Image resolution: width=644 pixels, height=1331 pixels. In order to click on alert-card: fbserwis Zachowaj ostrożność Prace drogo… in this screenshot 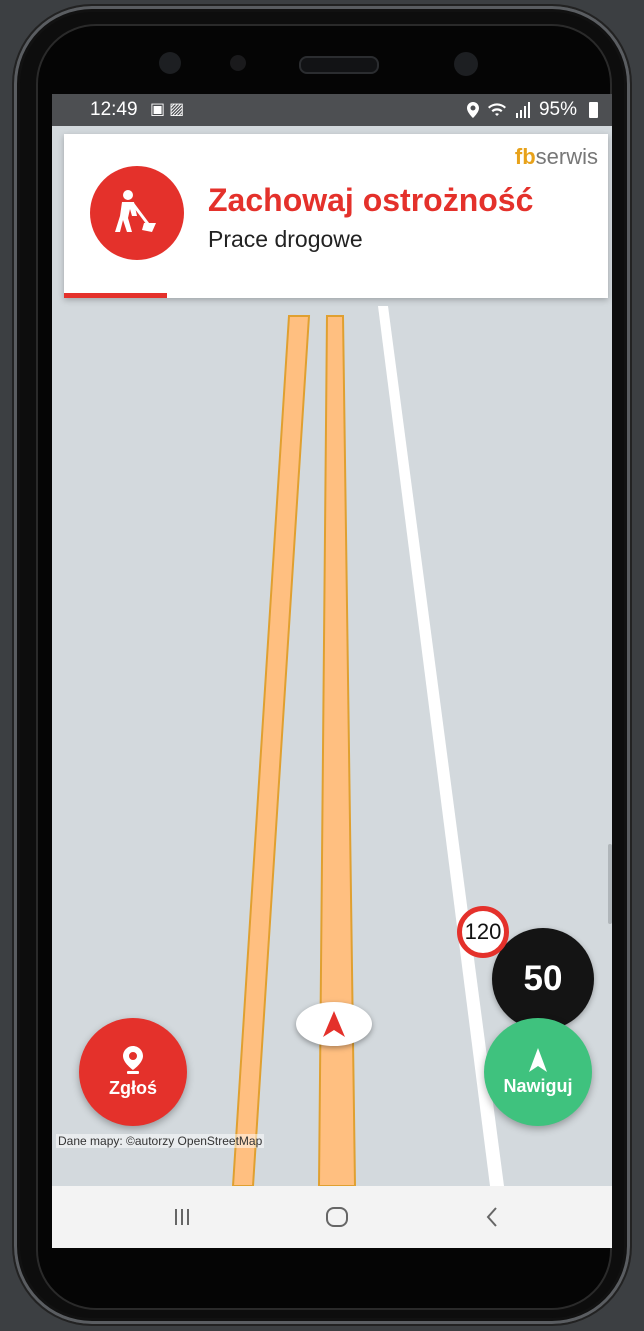, I will do `click(336, 216)`.